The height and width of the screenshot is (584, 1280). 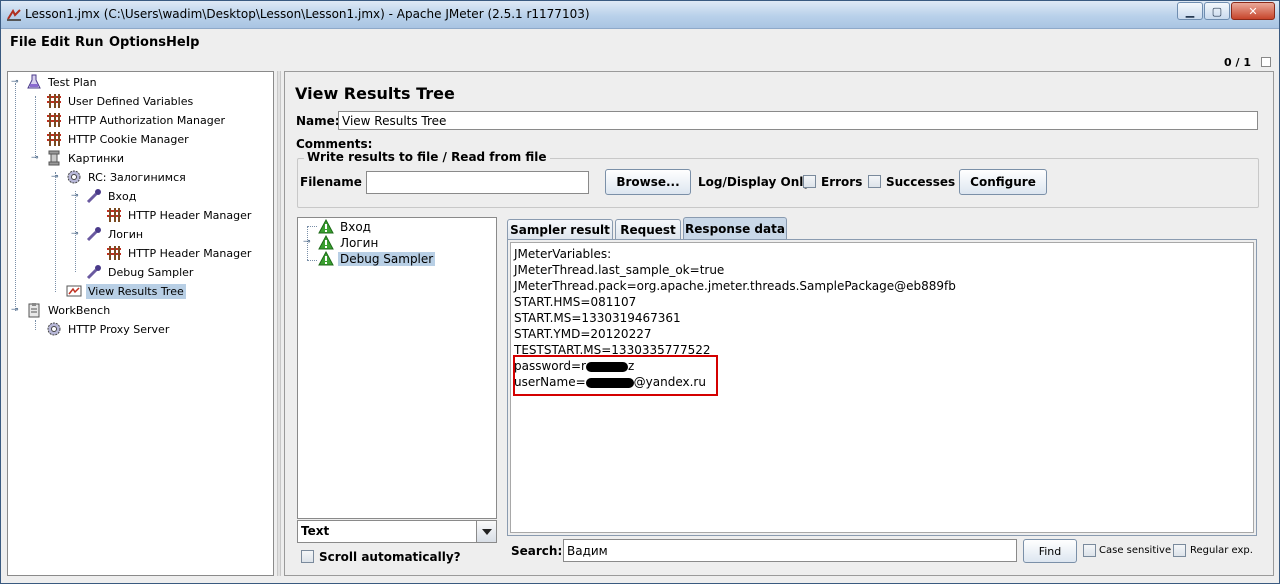 What do you see at coordinates (89, 42) in the screenshot?
I see `menu-run: Run` at bounding box center [89, 42].